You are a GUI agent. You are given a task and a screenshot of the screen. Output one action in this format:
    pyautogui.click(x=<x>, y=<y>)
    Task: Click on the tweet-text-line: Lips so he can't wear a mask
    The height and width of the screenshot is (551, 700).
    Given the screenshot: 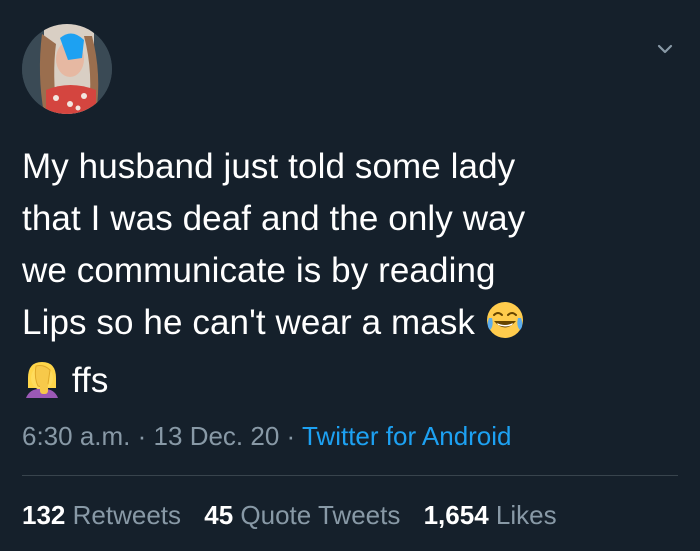 What is the action you would take?
    pyautogui.click(x=249, y=322)
    